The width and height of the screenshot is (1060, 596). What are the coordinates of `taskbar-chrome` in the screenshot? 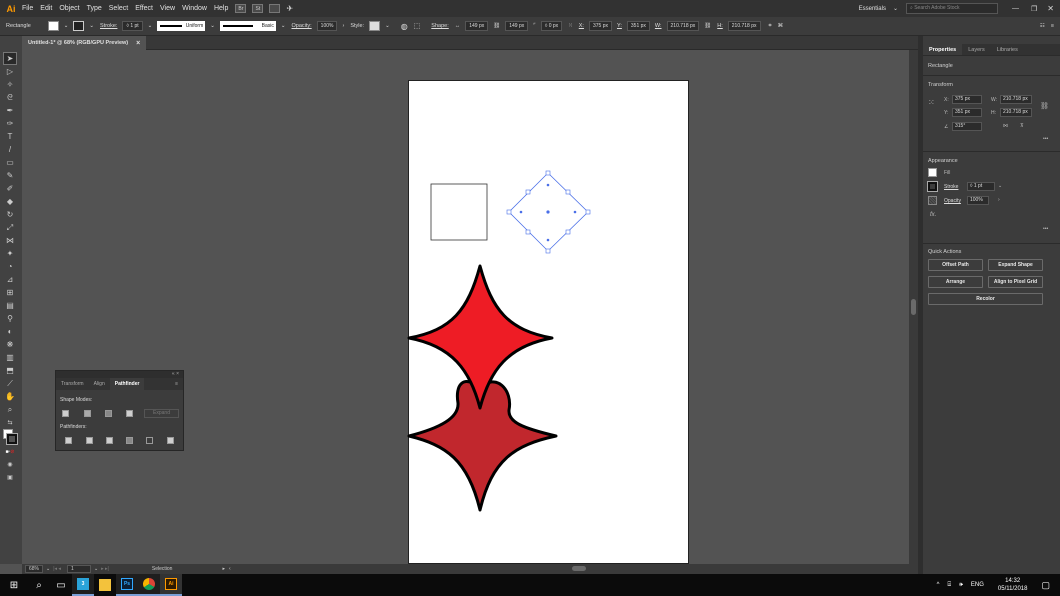 It's located at (149, 585).